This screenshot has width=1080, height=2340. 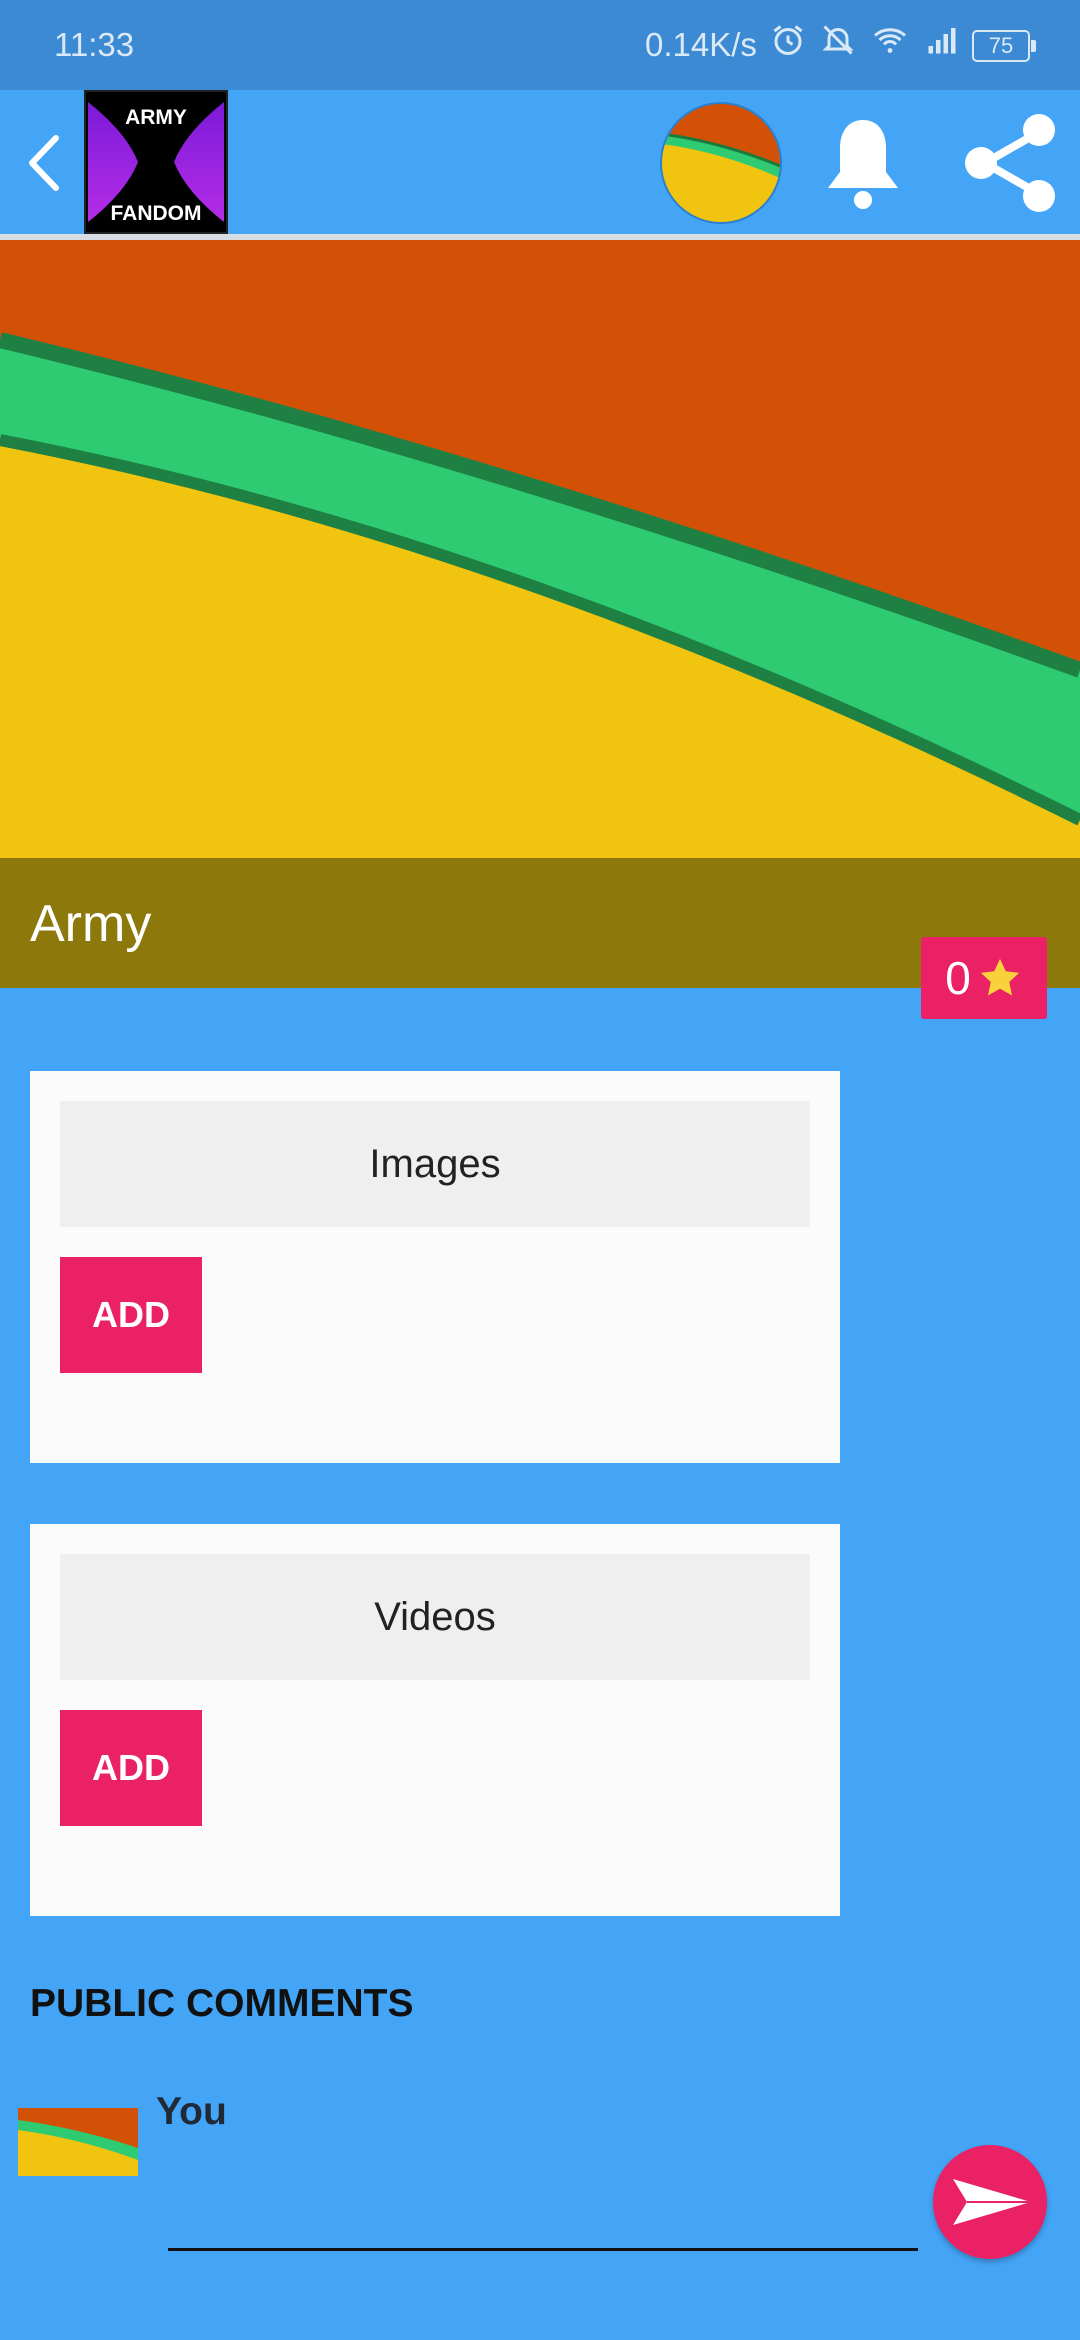 What do you see at coordinates (838, 40) in the screenshot?
I see `mute-icon` at bounding box center [838, 40].